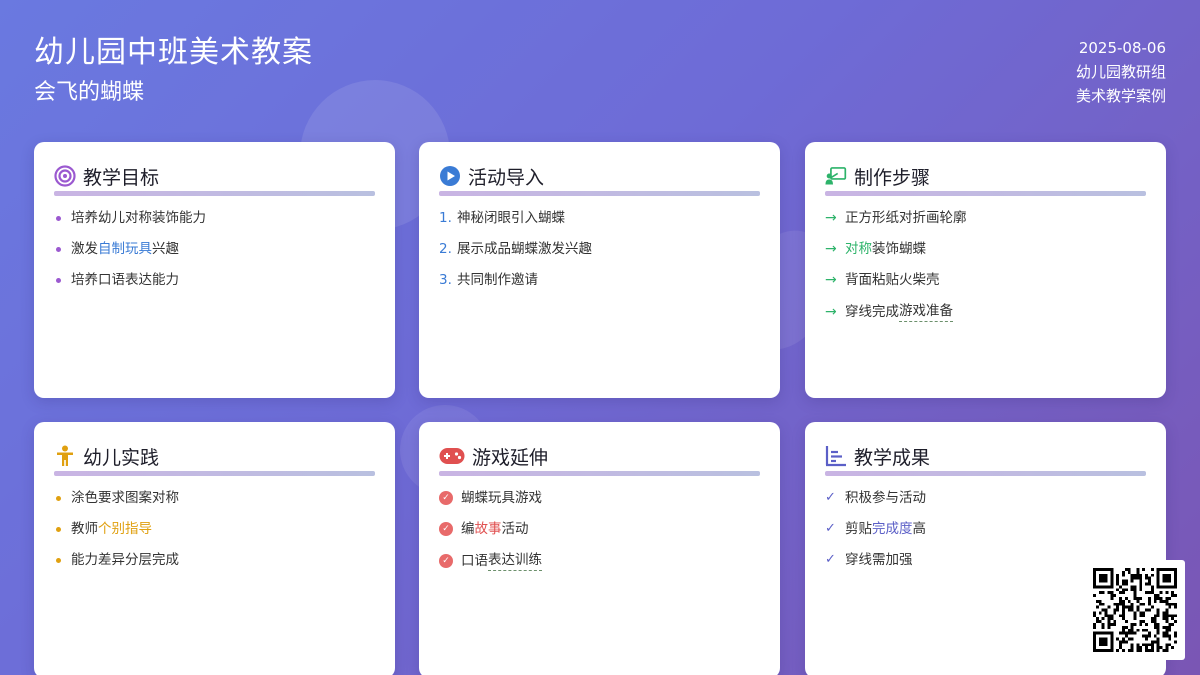  I want to click on list-item: 涂色要求图案对称, so click(214, 498).